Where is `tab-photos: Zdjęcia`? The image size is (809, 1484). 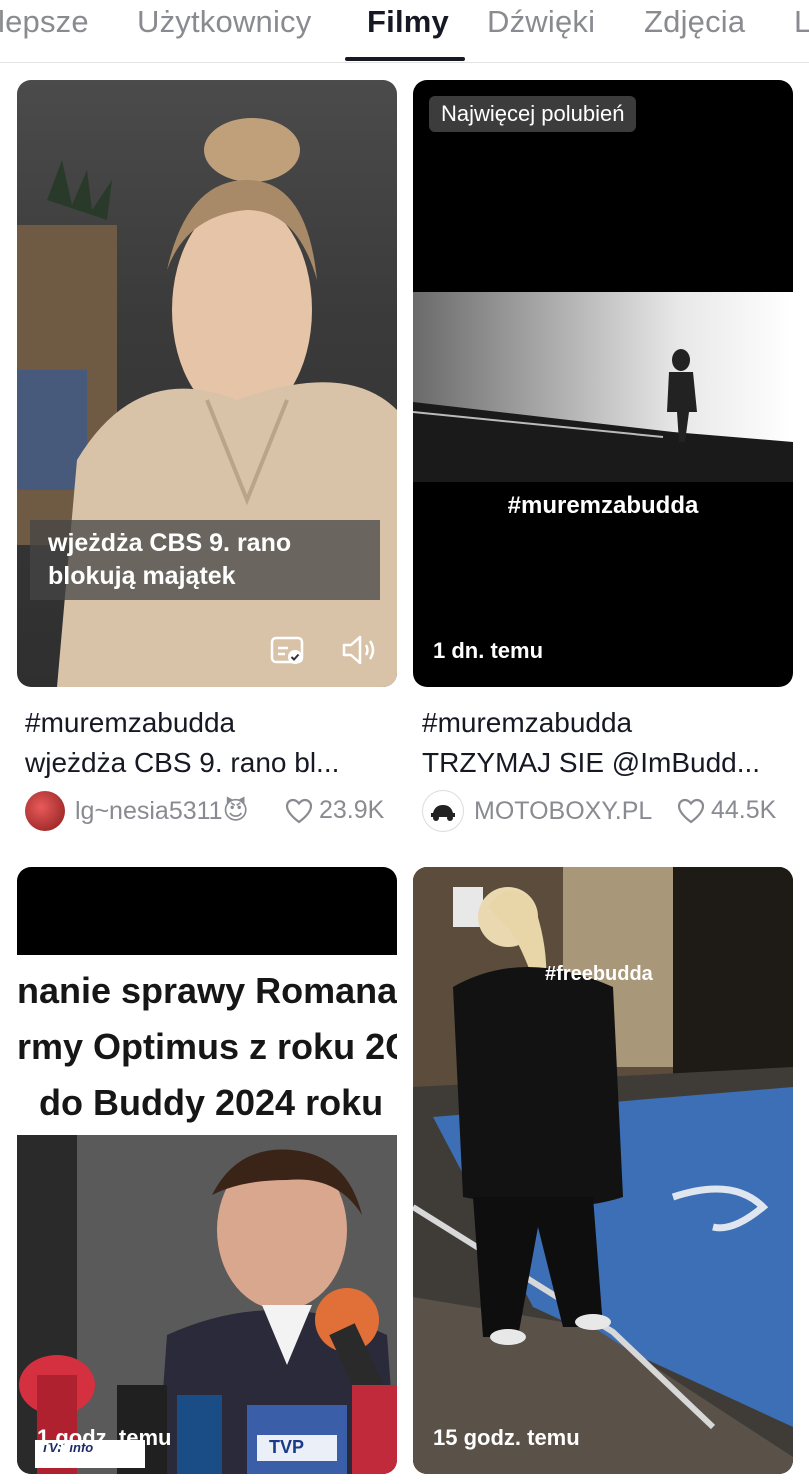 tab-photos: Zdjęcia is located at coordinates (694, 22).